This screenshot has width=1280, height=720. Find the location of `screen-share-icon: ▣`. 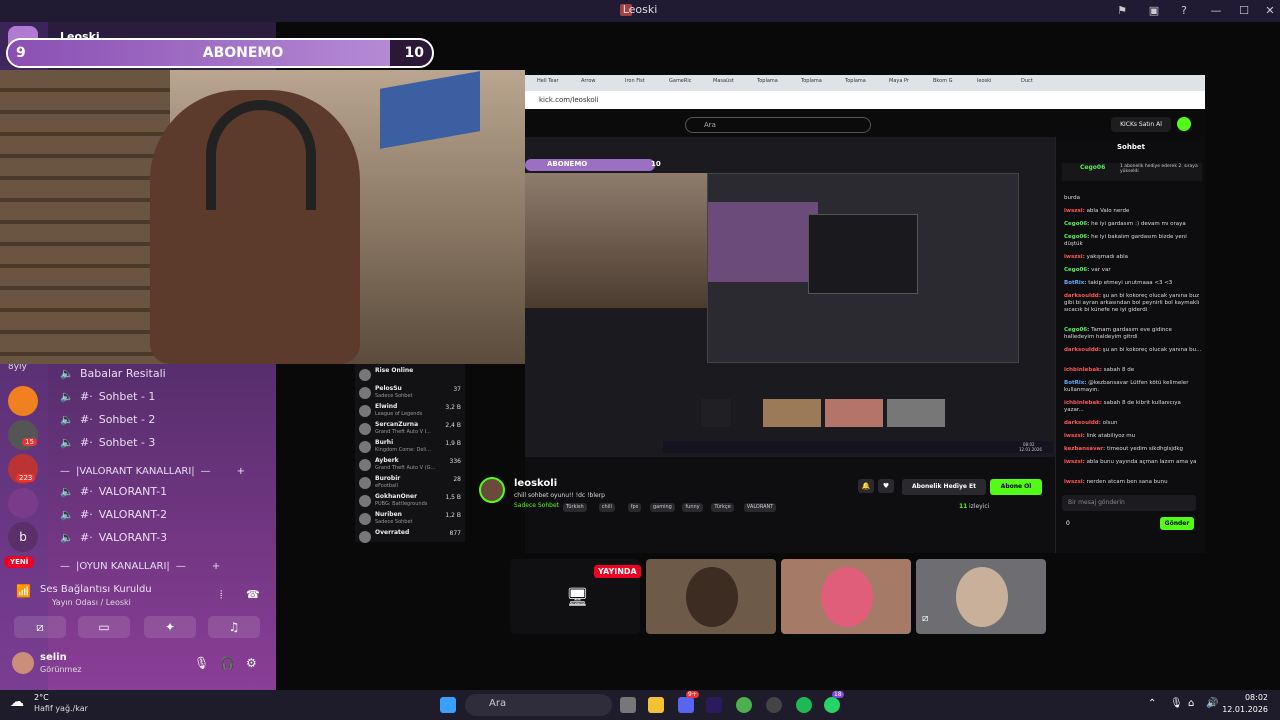

screen-share-icon: ▣ is located at coordinates (1154, 11).